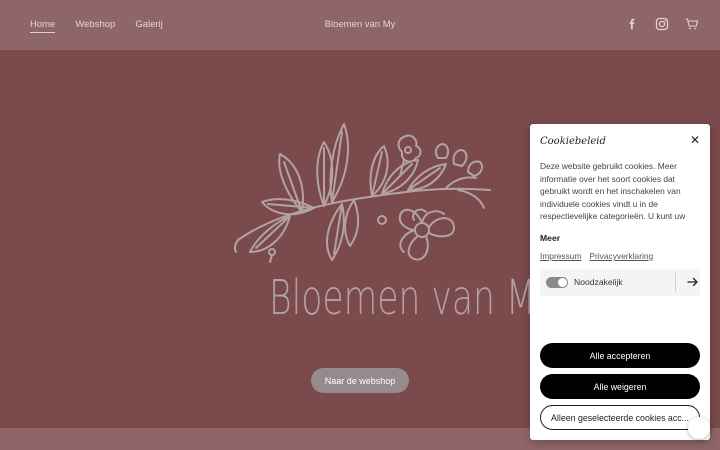 This screenshot has width=720, height=450. I want to click on impressum-link: Impressum, so click(560, 256).